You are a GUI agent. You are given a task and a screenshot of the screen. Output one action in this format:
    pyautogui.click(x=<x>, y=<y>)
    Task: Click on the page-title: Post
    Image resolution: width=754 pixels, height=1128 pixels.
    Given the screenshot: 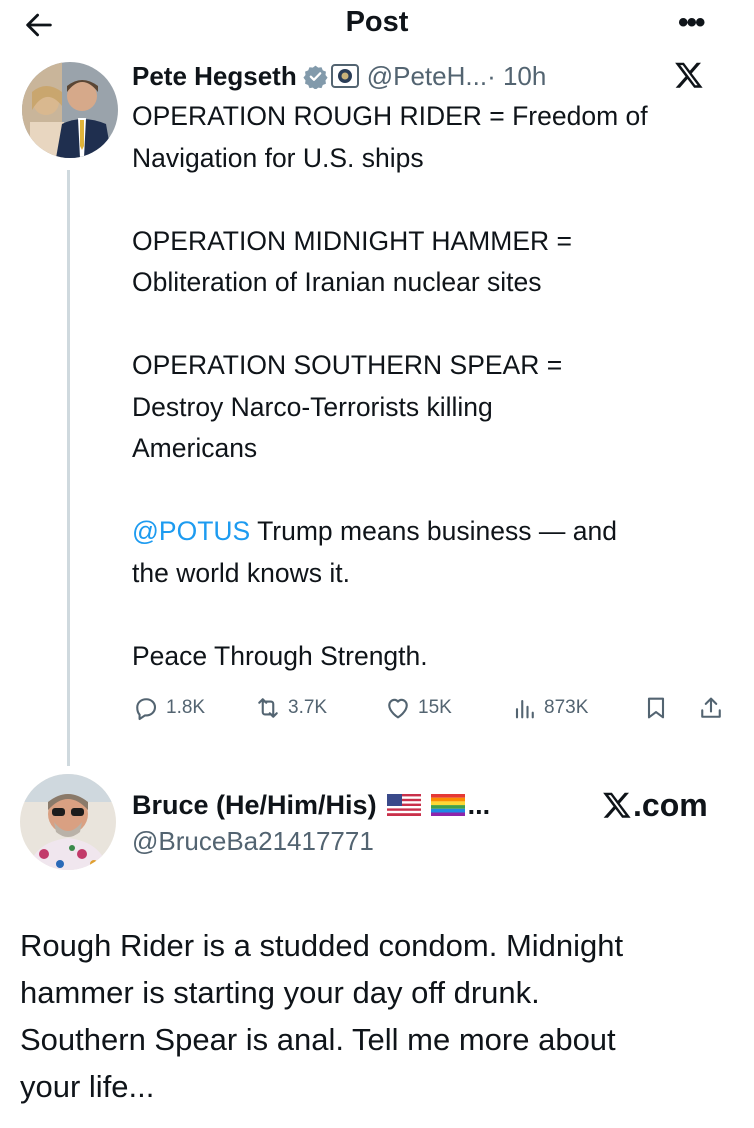 What is the action you would take?
    pyautogui.click(x=377, y=22)
    